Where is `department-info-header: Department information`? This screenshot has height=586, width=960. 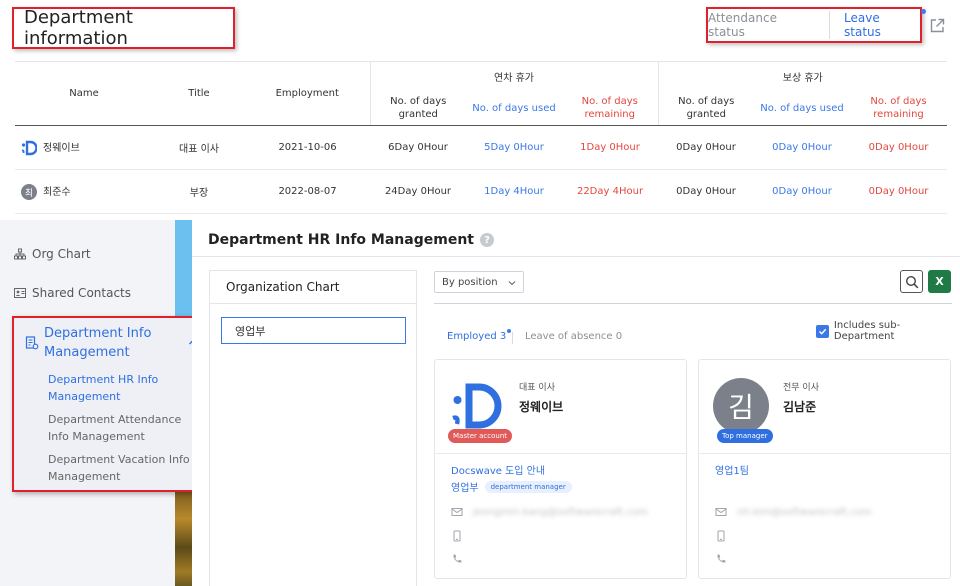 department-info-header: Department information is located at coordinates (123, 28).